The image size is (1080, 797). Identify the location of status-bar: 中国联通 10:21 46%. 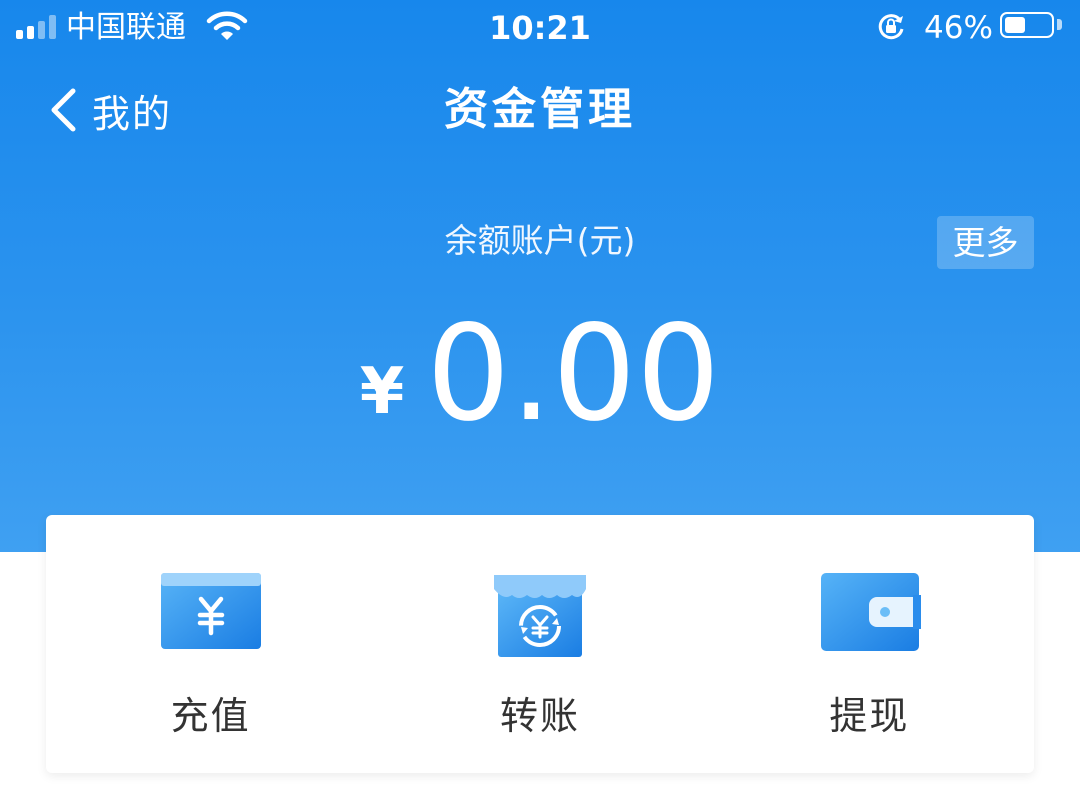
(540, 28).